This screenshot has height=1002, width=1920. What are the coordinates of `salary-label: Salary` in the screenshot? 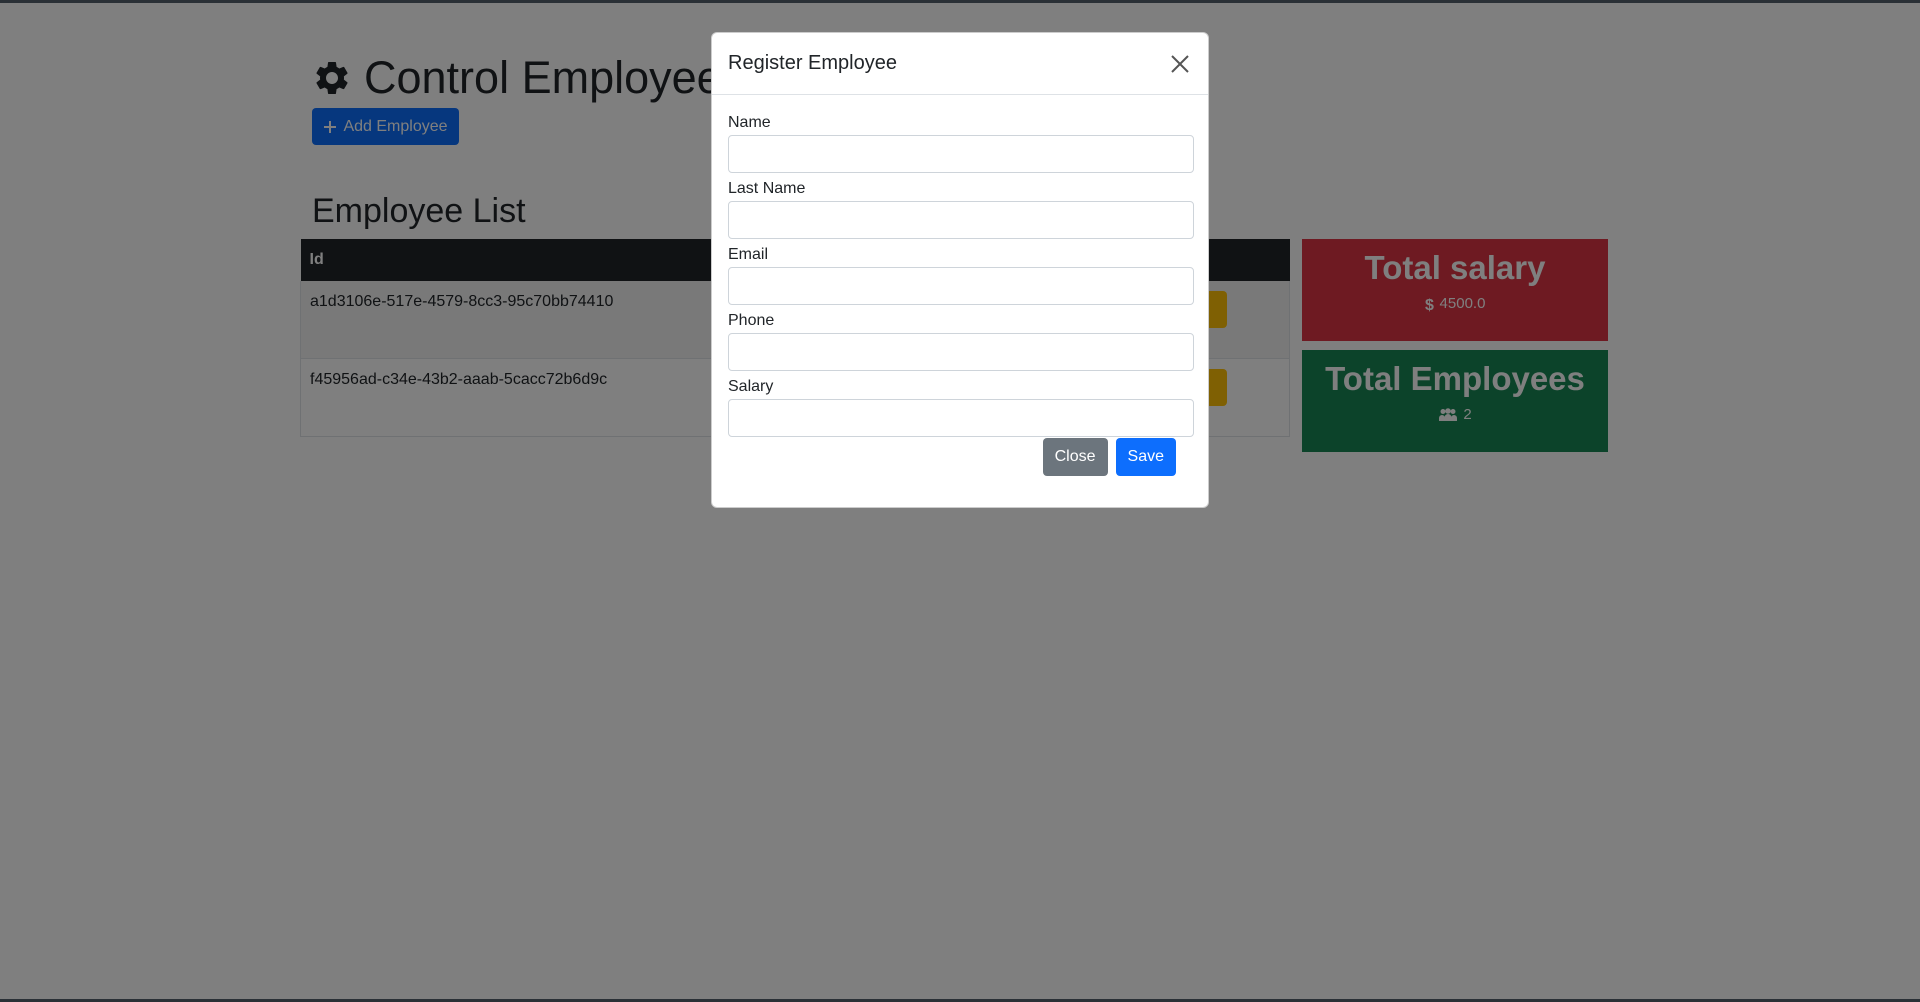 It's located at (751, 386).